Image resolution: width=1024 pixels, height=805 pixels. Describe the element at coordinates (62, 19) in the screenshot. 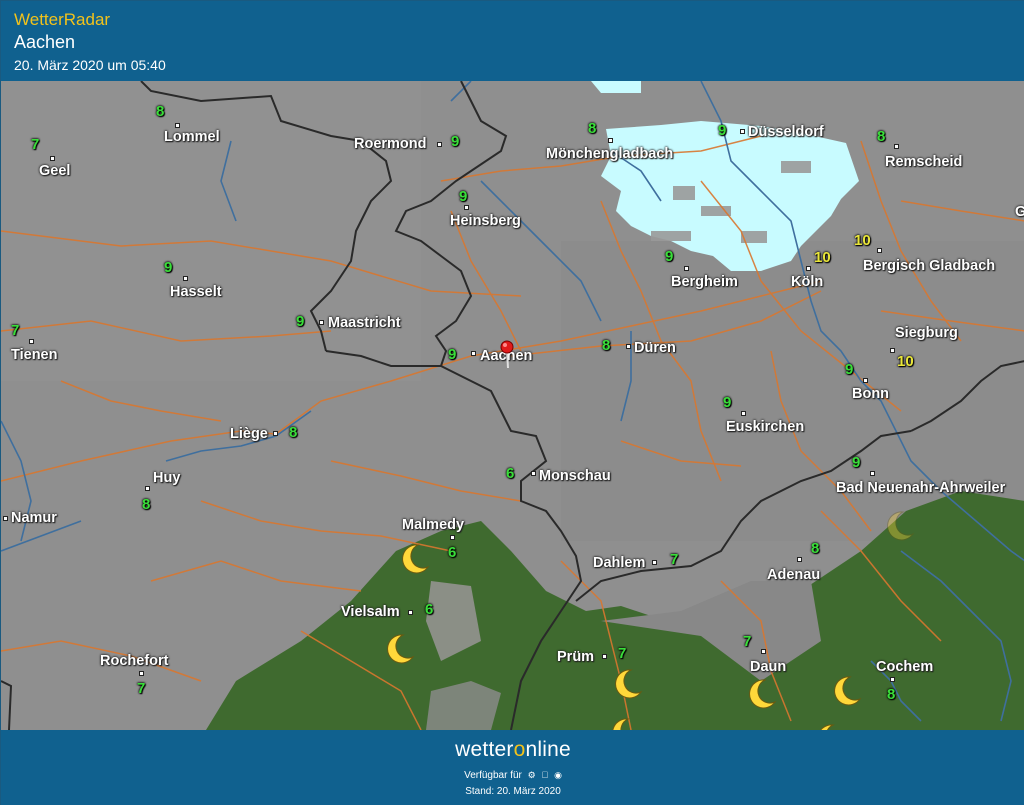

I see `app-title: WetterRadar` at that location.